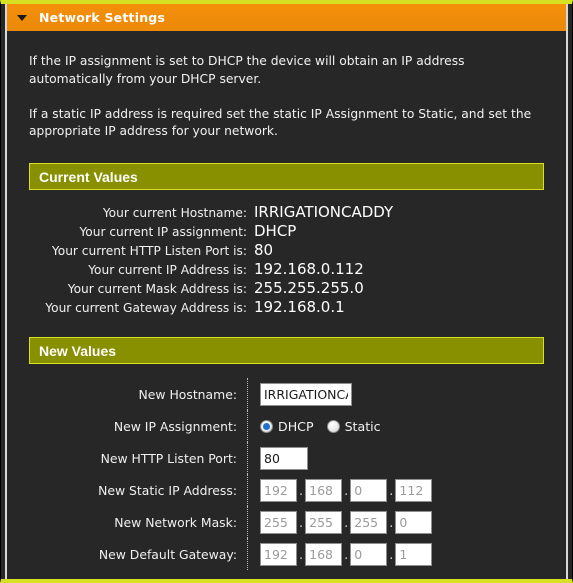 The width and height of the screenshot is (573, 583). I want to click on table-row: Your current Hostname: IRRIGATIONCADDY, so click(211, 212).